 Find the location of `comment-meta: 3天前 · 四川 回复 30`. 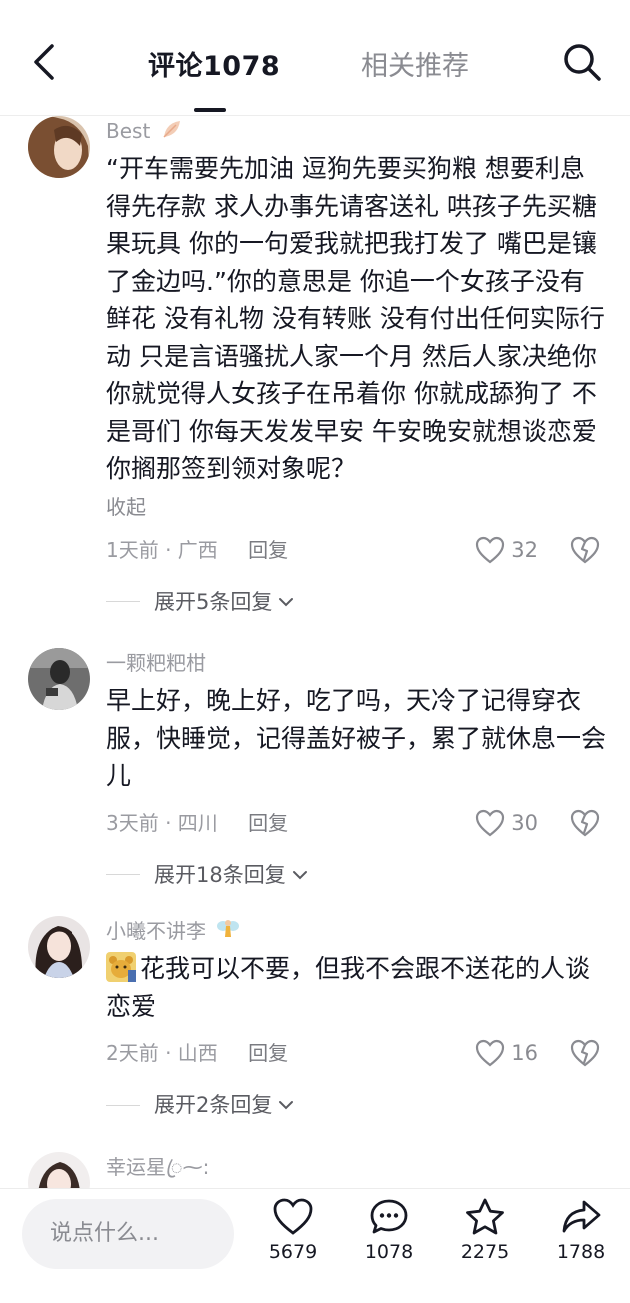

comment-meta: 3天前 · 四川 回复 30 is located at coordinates (356, 823).